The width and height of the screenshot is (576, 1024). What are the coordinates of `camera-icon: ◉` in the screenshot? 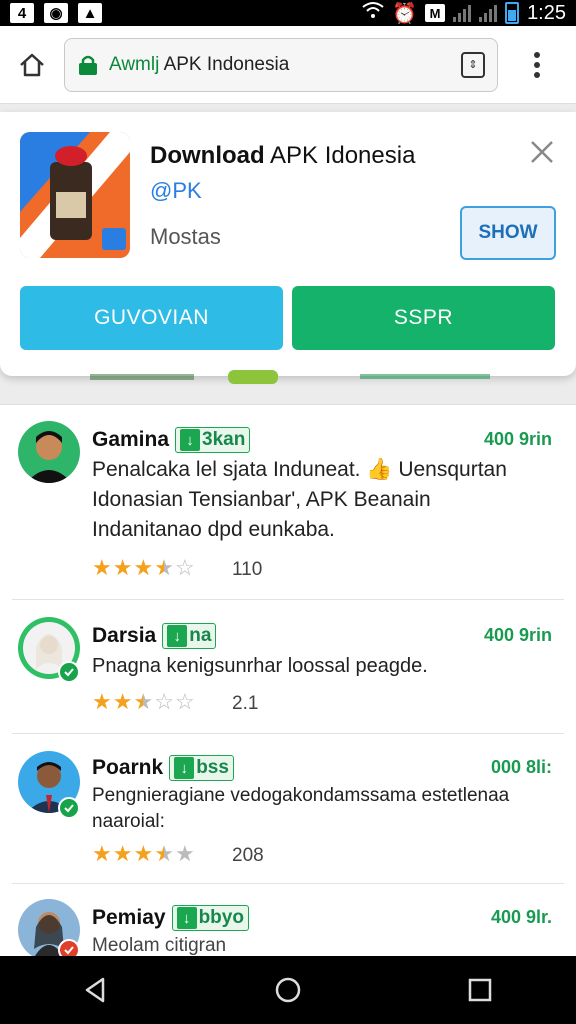 It's located at (56, 13).